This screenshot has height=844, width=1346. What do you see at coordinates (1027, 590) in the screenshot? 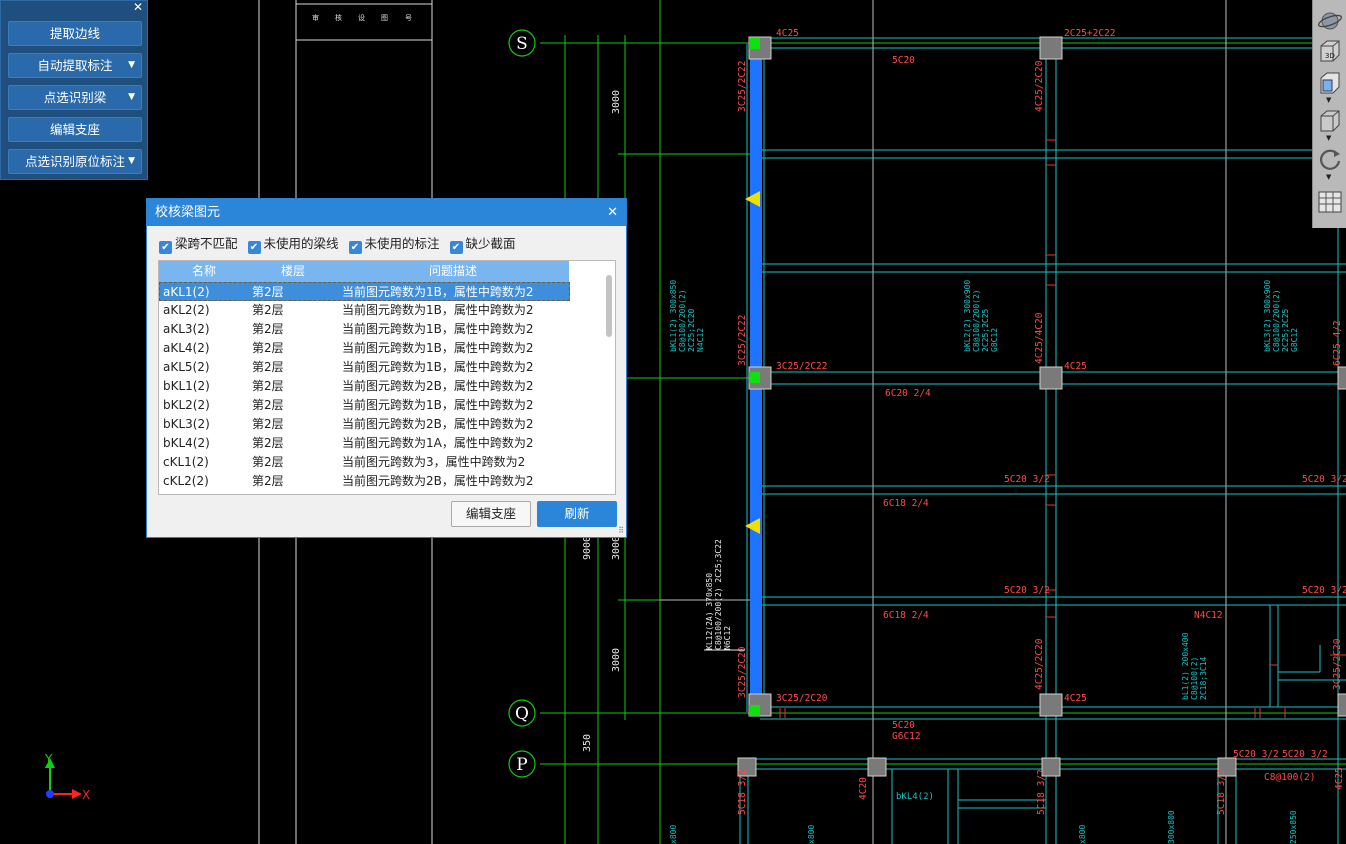
I see `rebar-label: 5C20 3/2` at bounding box center [1027, 590].